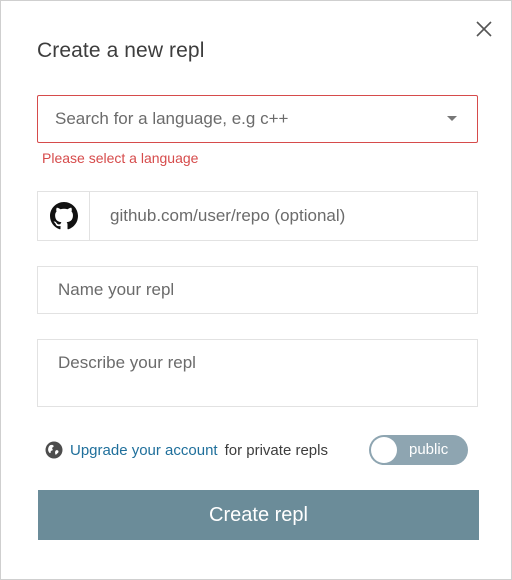  I want to click on language-select: Search for a language, e.g c++, so click(257, 119).